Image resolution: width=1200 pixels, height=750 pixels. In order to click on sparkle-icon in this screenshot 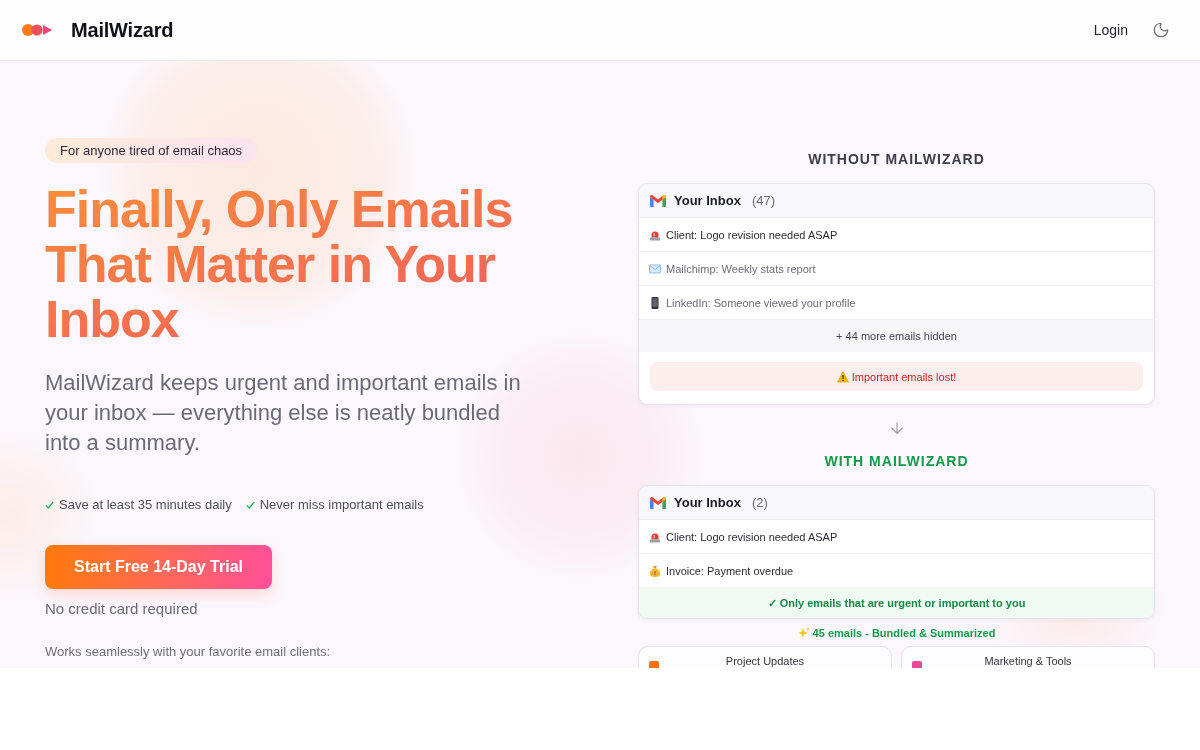, I will do `click(803, 633)`.